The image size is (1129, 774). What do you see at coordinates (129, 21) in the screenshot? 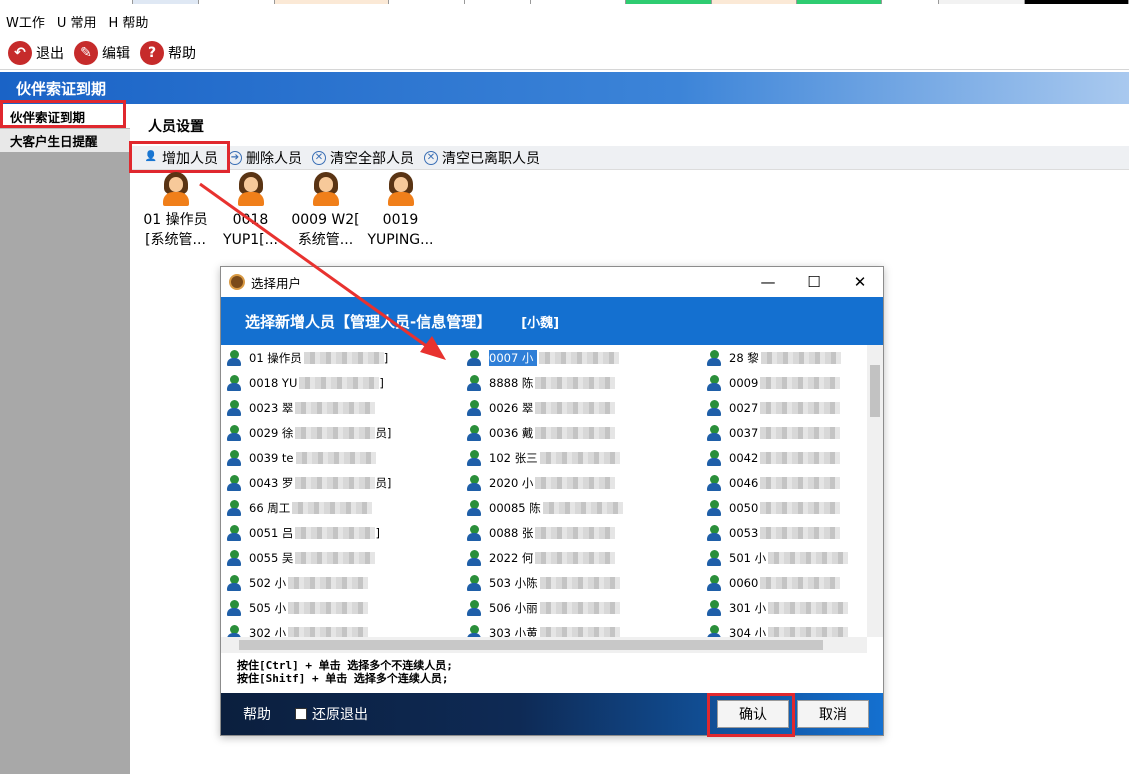
I see `menu-help: H 帮助` at bounding box center [129, 21].